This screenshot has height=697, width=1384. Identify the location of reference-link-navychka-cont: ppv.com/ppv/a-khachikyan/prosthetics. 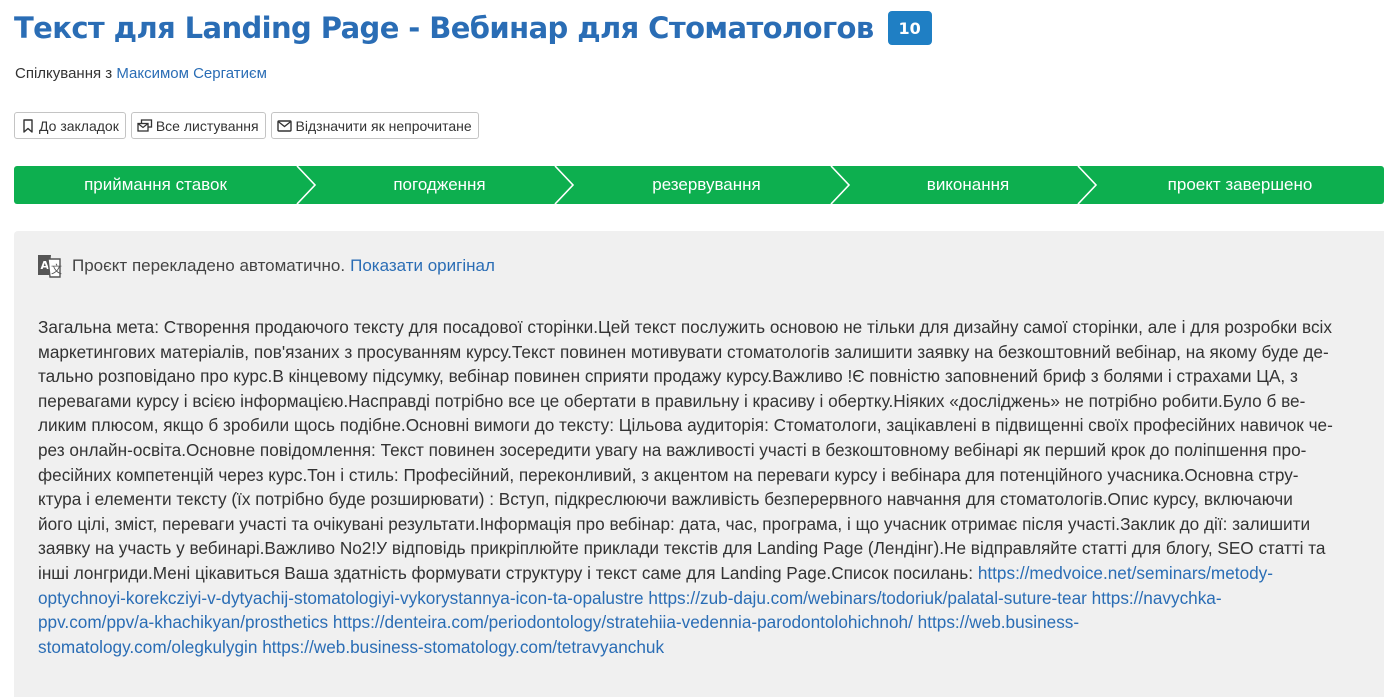
(183, 622).